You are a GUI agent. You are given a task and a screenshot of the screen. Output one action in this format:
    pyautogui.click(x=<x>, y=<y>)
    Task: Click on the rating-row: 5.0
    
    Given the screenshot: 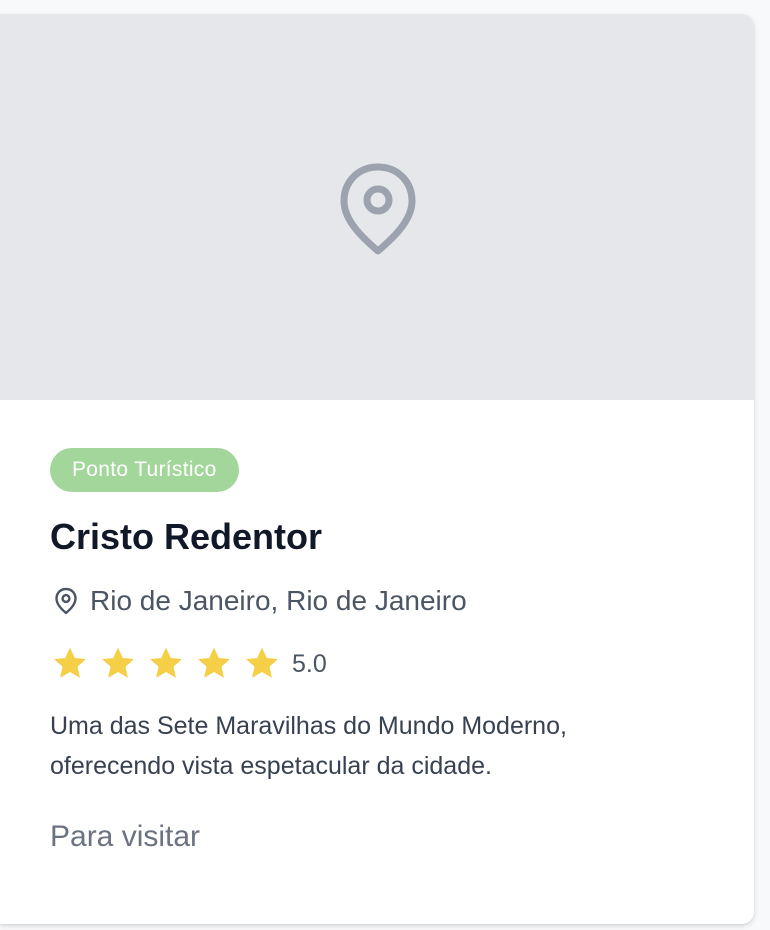 What is the action you would take?
    pyautogui.click(x=387, y=664)
    